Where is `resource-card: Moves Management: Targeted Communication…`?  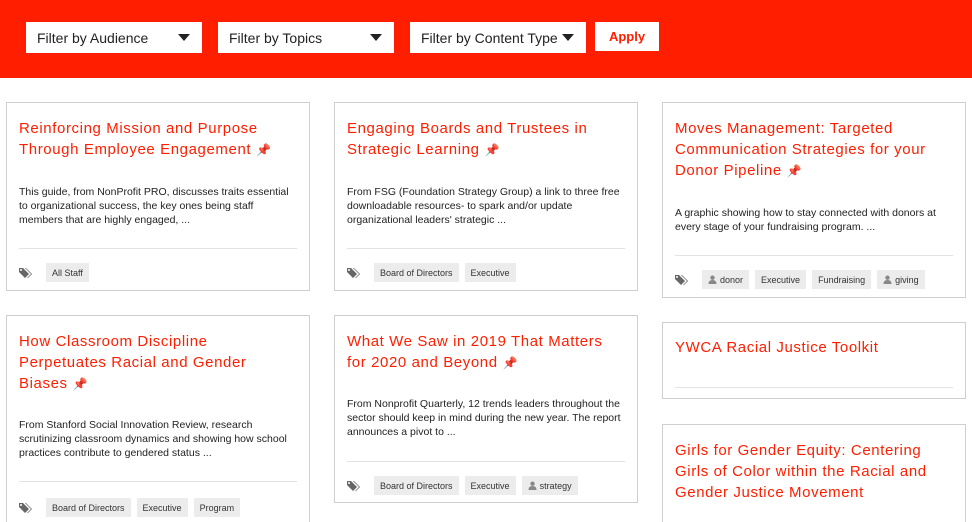
resource-card: Moves Management: Targeted Communication… is located at coordinates (814, 200).